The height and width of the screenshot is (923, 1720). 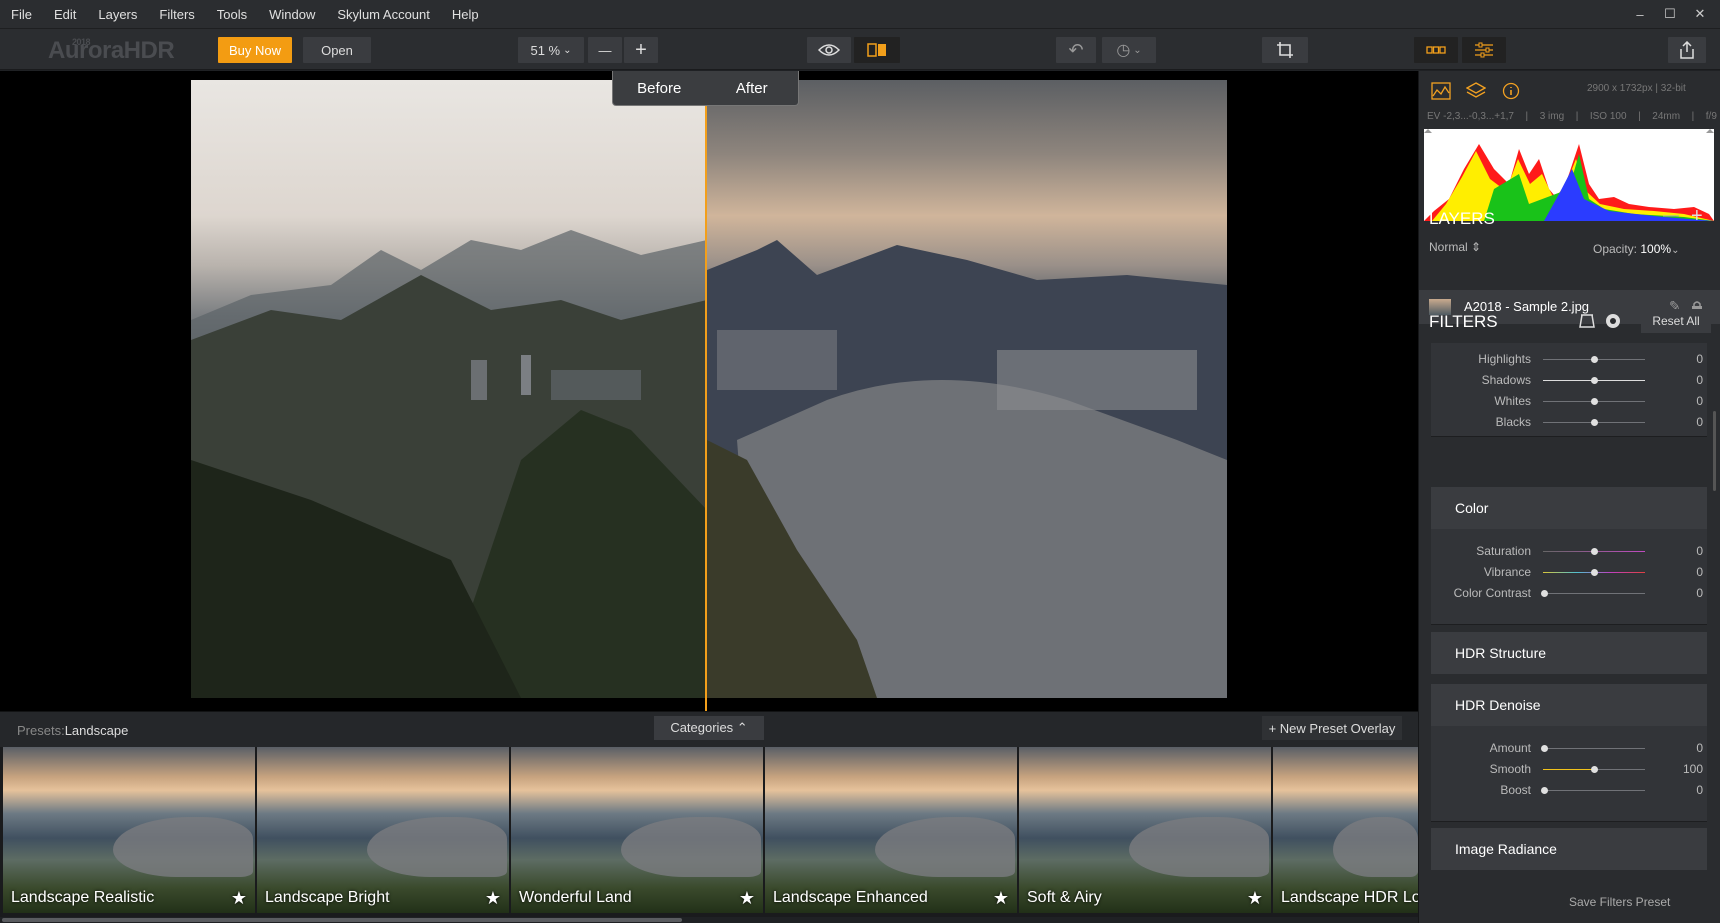 What do you see at coordinates (1470, 116) in the screenshot?
I see `exif-ev: EV -2,3...-0,3...+1,7` at bounding box center [1470, 116].